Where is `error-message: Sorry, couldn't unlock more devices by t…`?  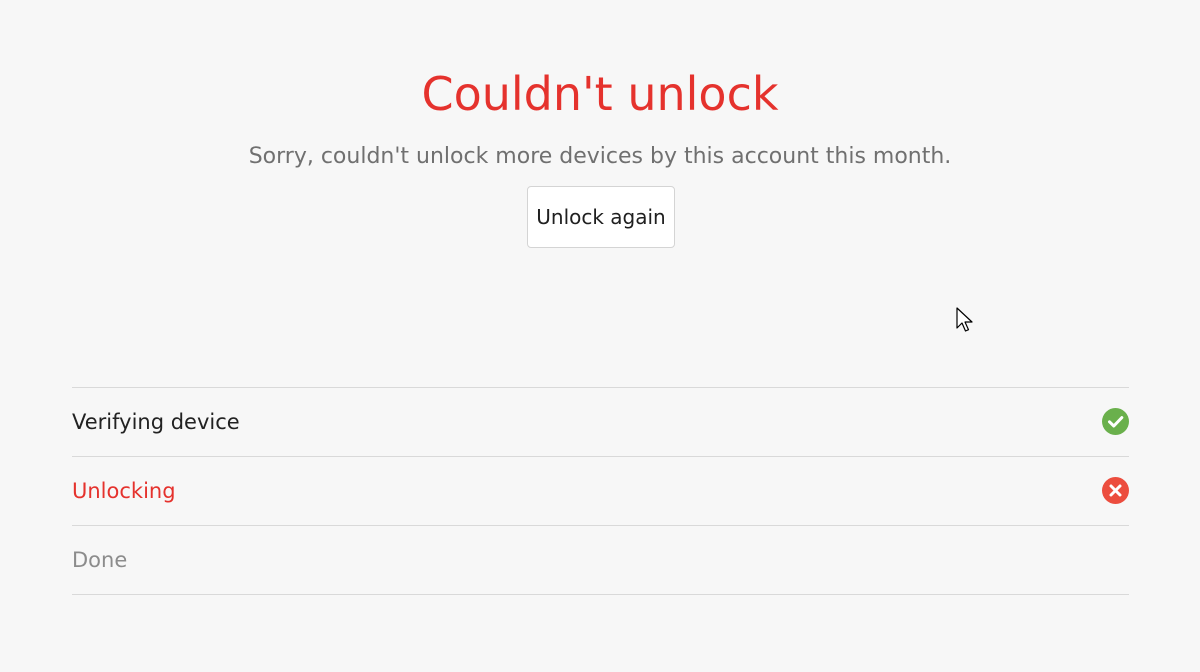 error-message: Sorry, couldn't unlock more devices by t… is located at coordinates (600, 156).